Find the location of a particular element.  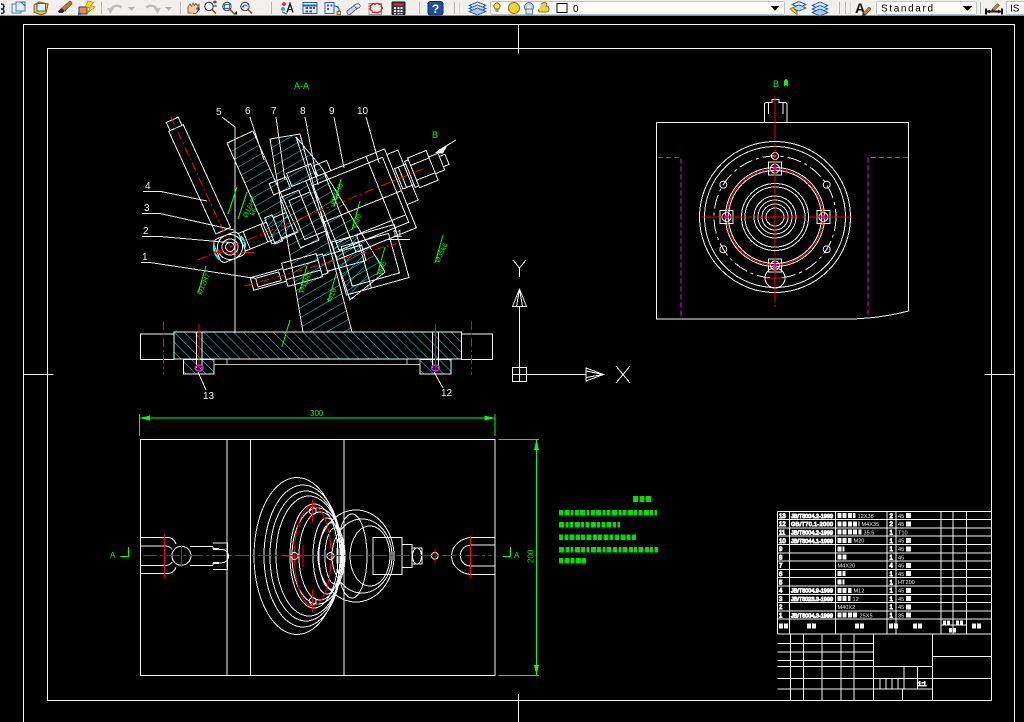

svg-text: HT200 is located at coordinates (906, 583).